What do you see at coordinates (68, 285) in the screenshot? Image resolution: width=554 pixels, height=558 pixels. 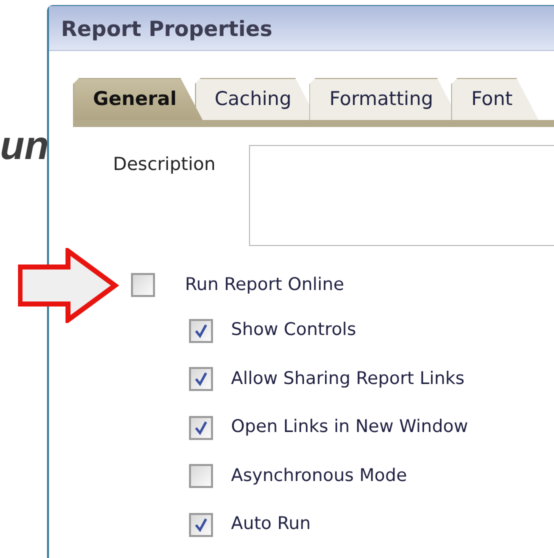 I see `arrow-icon` at bounding box center [68, 285].